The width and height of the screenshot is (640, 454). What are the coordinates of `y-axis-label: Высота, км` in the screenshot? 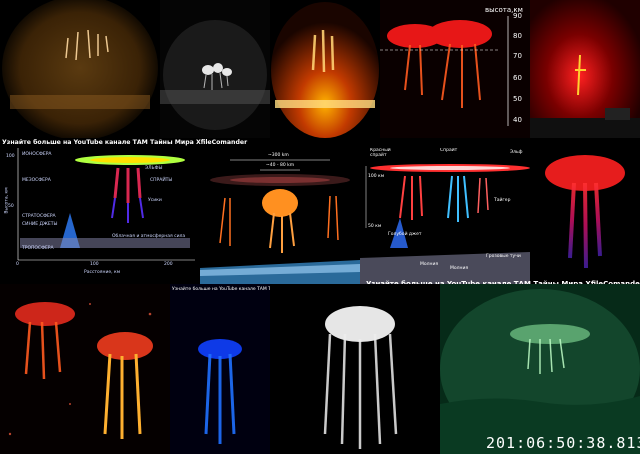 It's located at (7, 200).